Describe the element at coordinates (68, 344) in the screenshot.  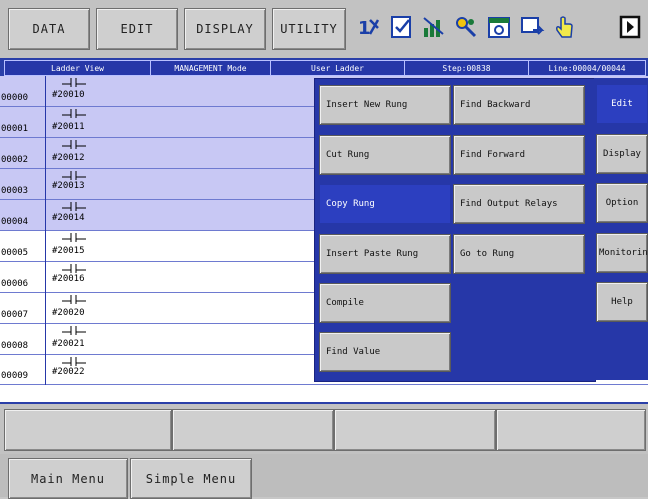
I see `rung-label: #20021` at that location.